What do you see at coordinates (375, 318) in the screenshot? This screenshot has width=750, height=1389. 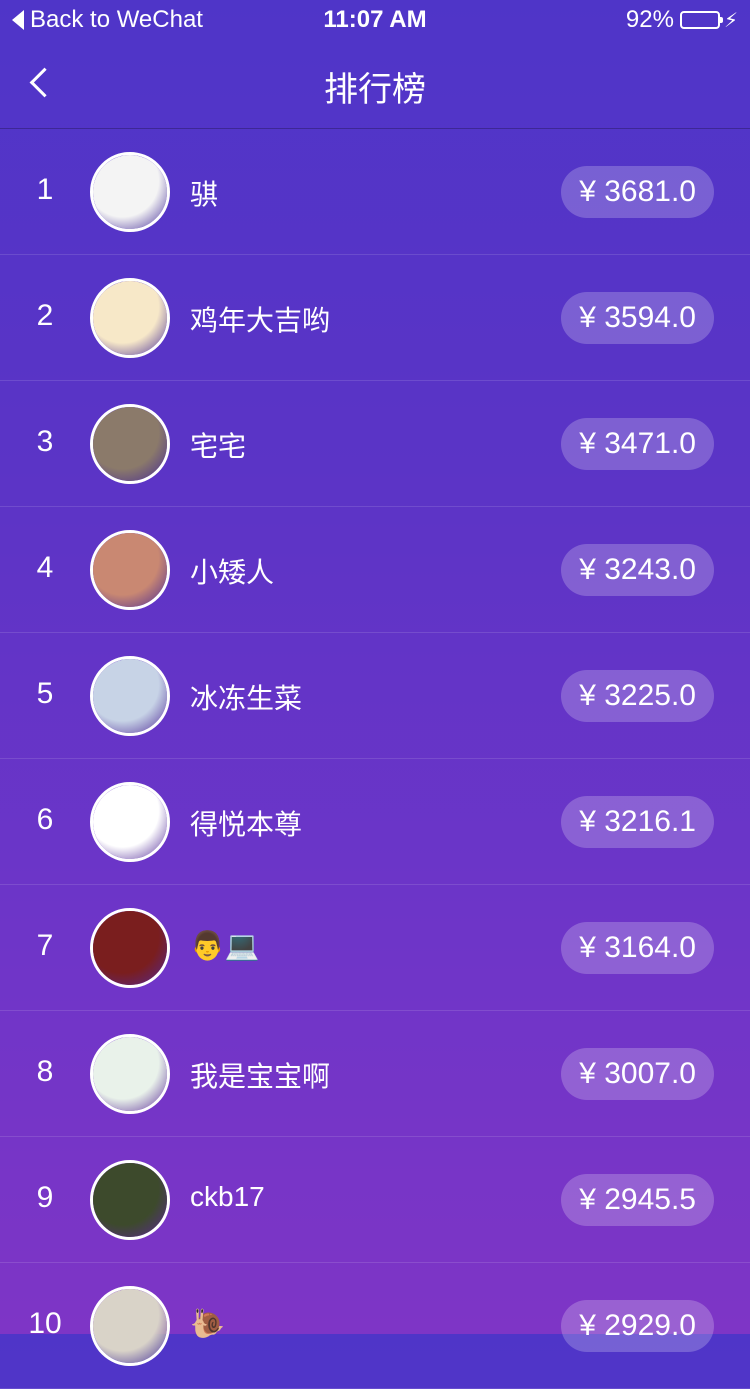 I see `ranking-row: 2 鸡年大吉哟 ¥ 3594.0` at bounding box center [375, 318].